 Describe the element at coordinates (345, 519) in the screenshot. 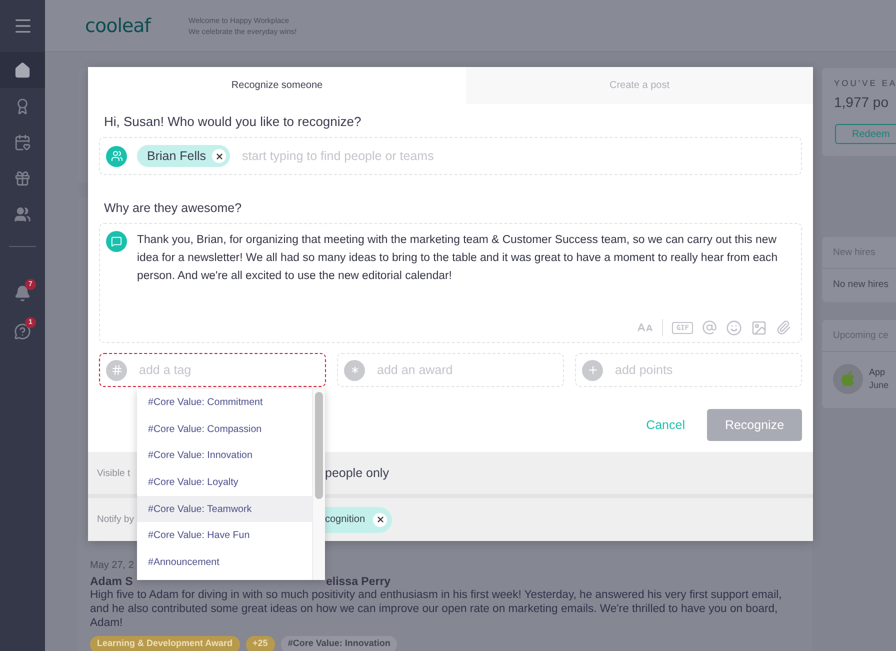

I see `chip-label: cognition` at that location.